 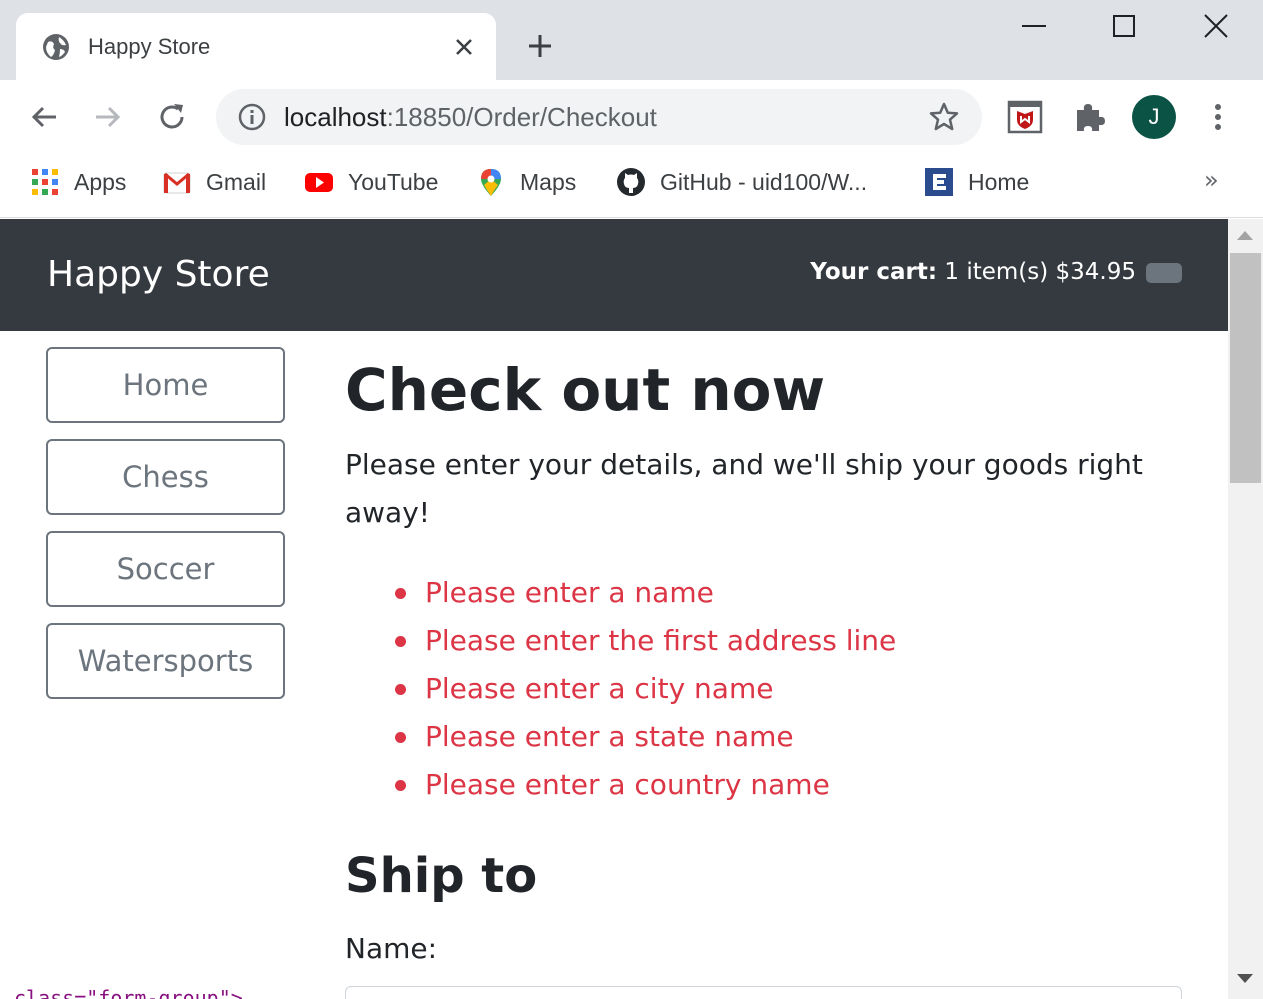 I want to click on cart-label: Your cart:, so click(x=874, y=272).